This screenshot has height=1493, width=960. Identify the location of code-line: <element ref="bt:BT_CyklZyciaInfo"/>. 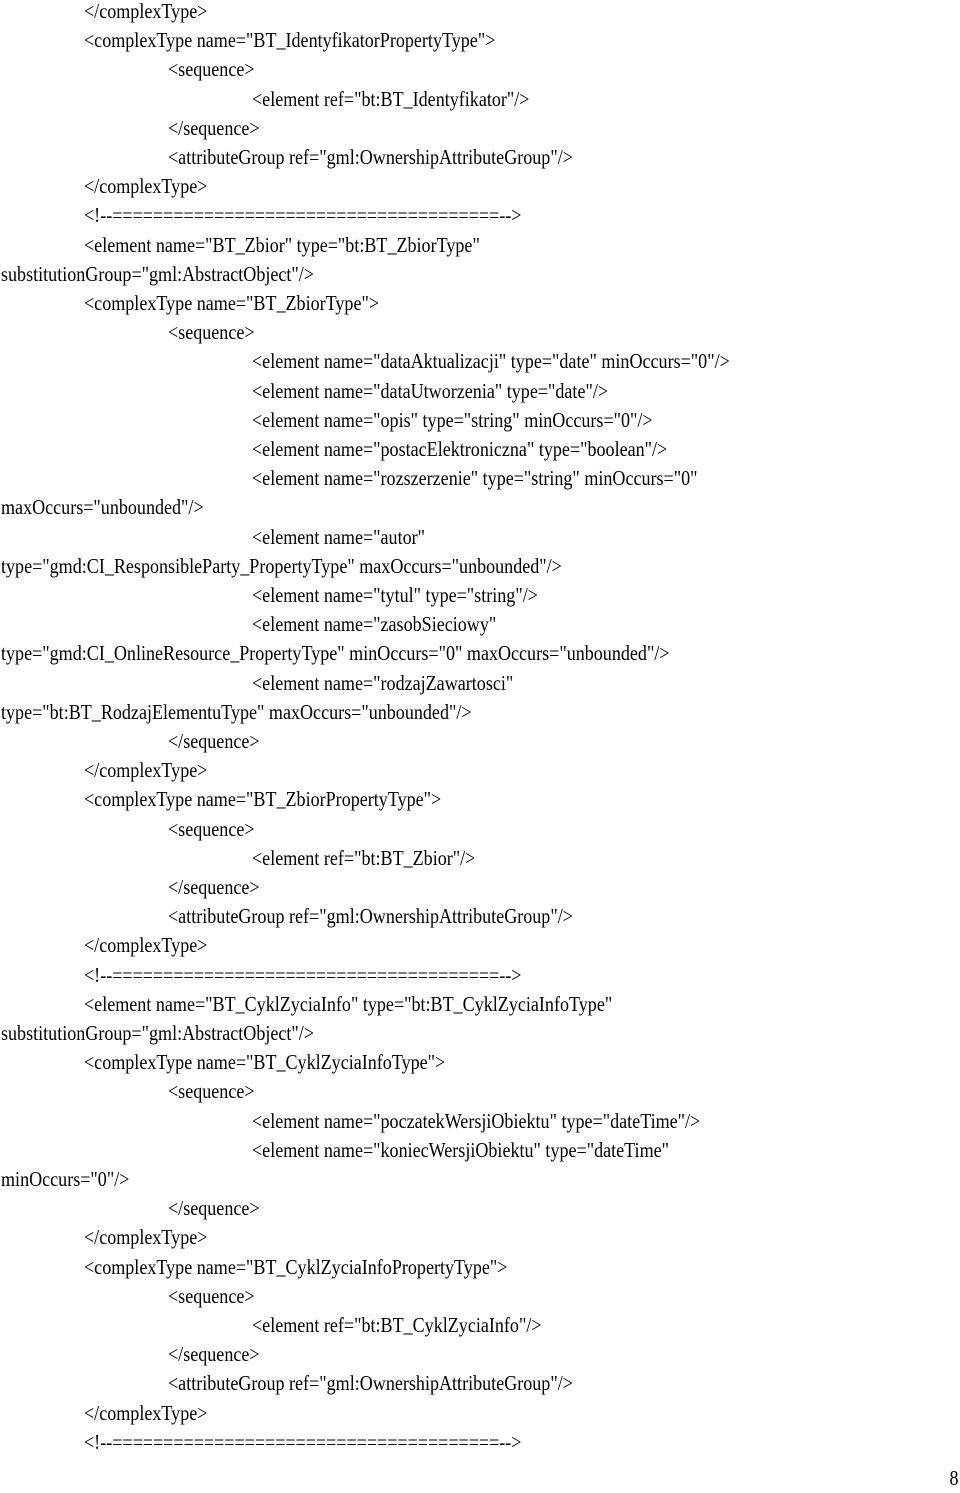
(397, 1325).